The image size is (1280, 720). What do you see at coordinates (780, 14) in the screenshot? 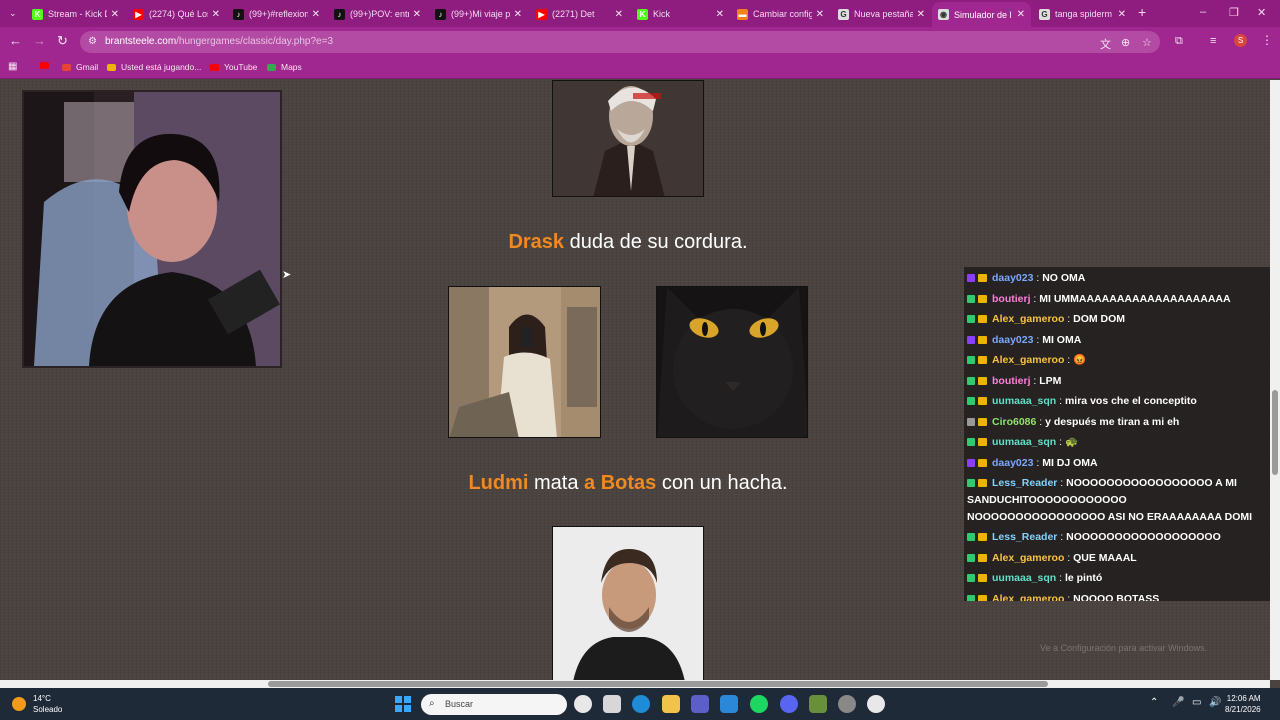
I see `tab-7: ▬ Cambiar config ✕` at bounding box center [780, 14].